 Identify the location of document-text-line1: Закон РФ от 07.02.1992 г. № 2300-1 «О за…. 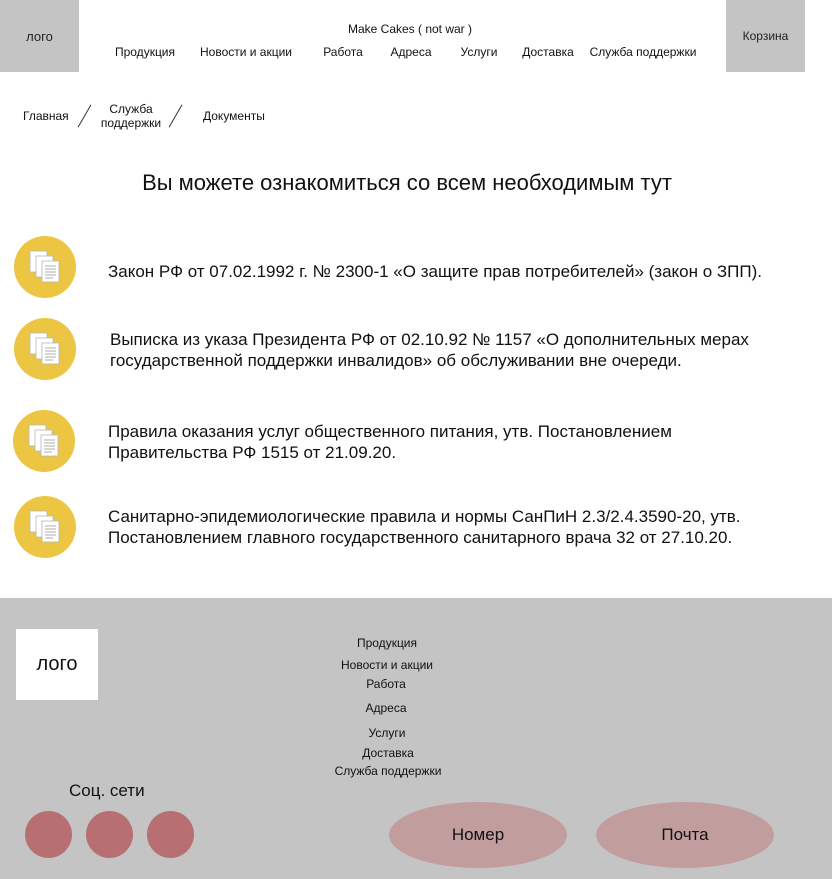
(435, 271).